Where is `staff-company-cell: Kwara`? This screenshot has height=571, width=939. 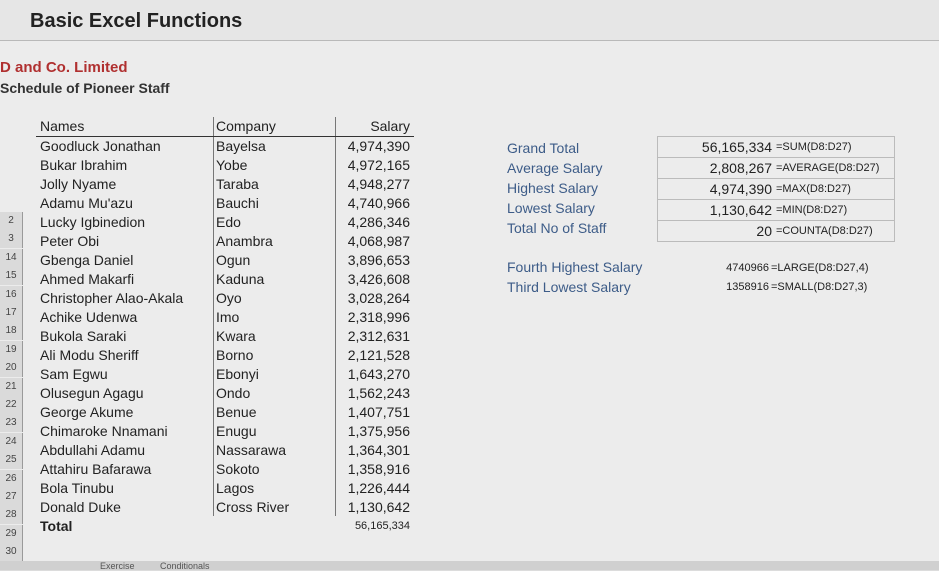
staff-company-cell: Kwara is located at coordinates (275, 336).